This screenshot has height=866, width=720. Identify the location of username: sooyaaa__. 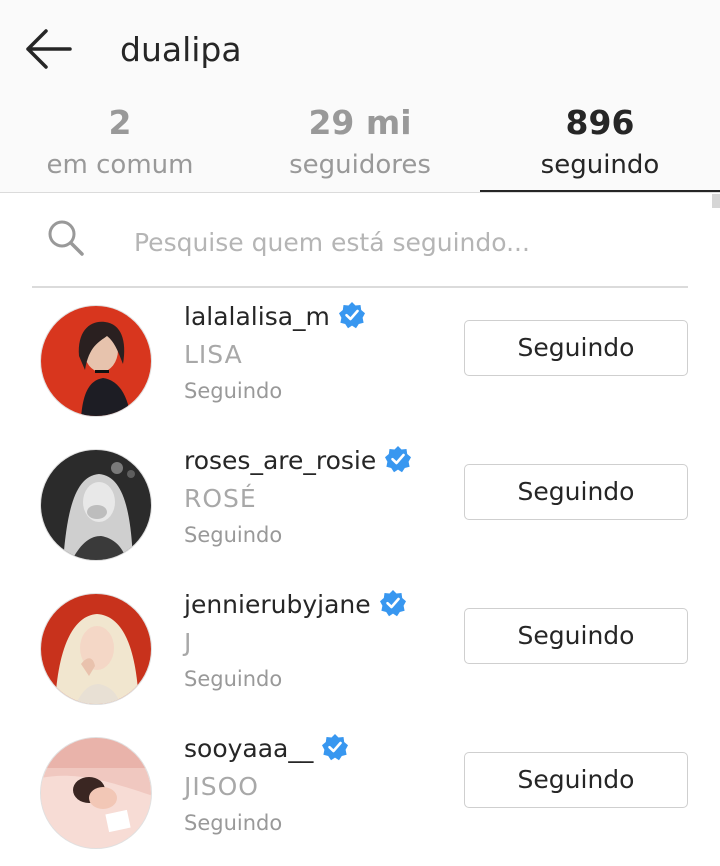
(266, 749).